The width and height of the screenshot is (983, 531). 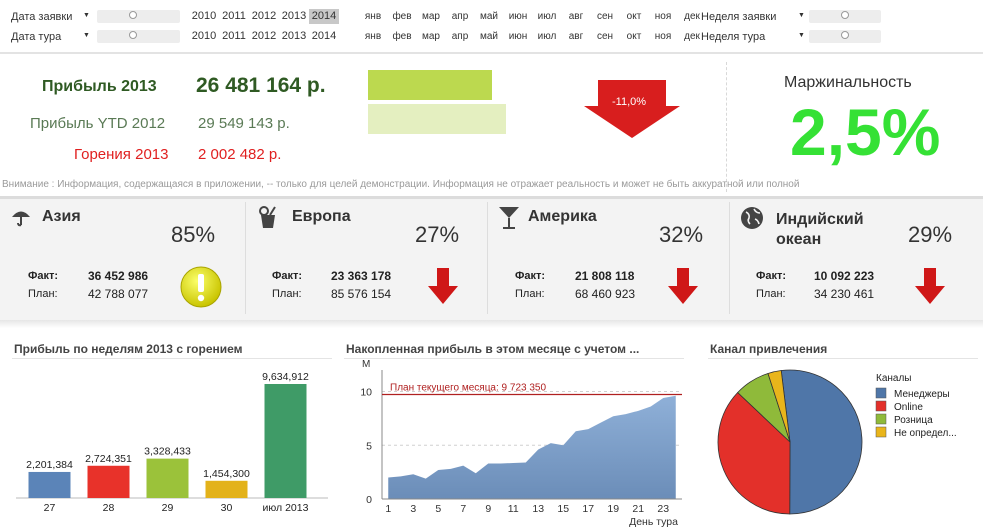 What do you see at coordinates (605, 276) in the screenshot?
I see `fact-value-america: 21 808 118` at bounding box center [605, 276].